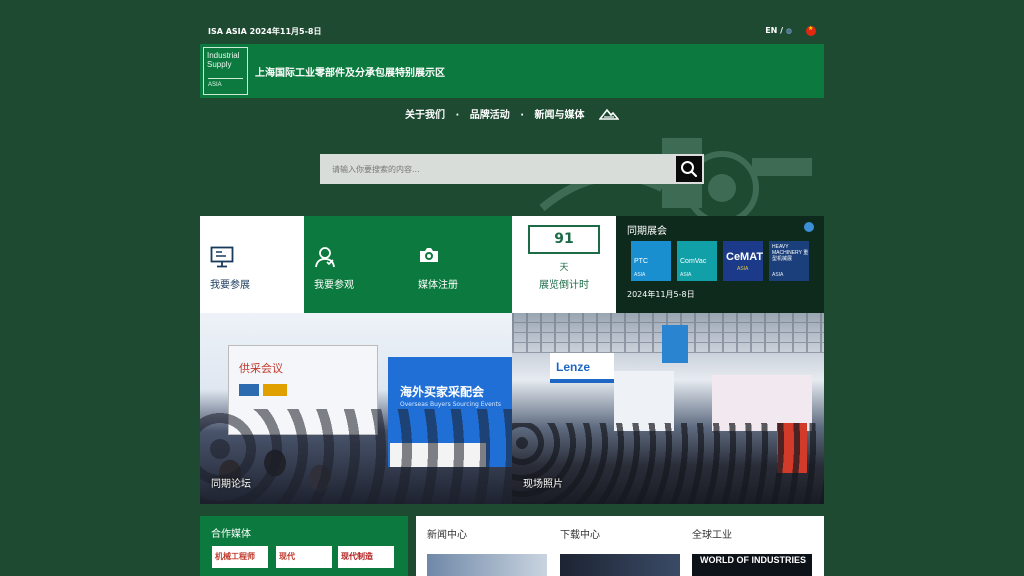  I want to click on hanging-sign, so click(675, 344).